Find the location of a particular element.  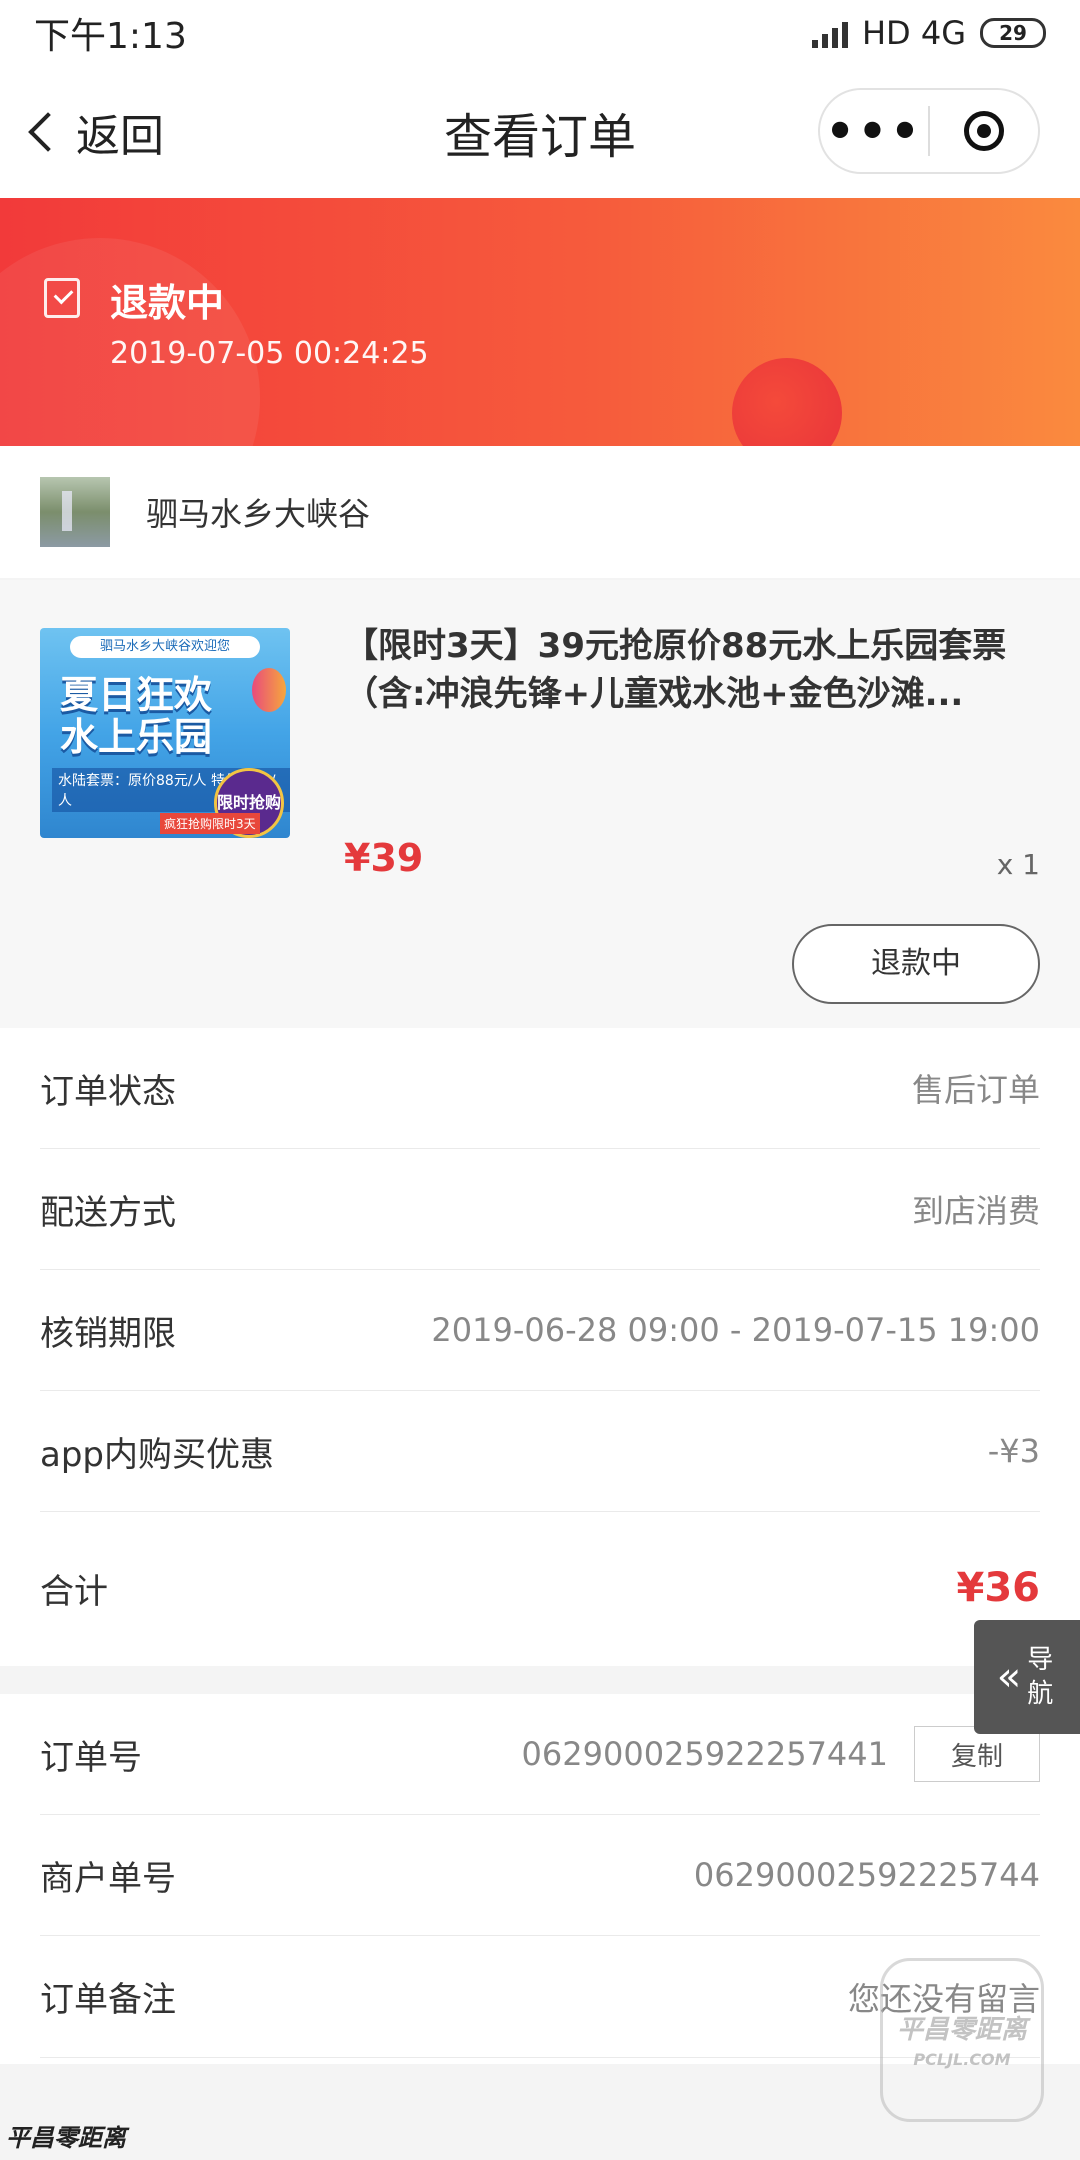

info-value: -¥3 is located at coordinates (1013, 1451).